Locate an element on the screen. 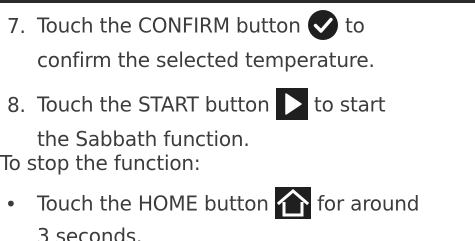  bullet-line-2: 3 seconds. is located at coordinates (90, 232).